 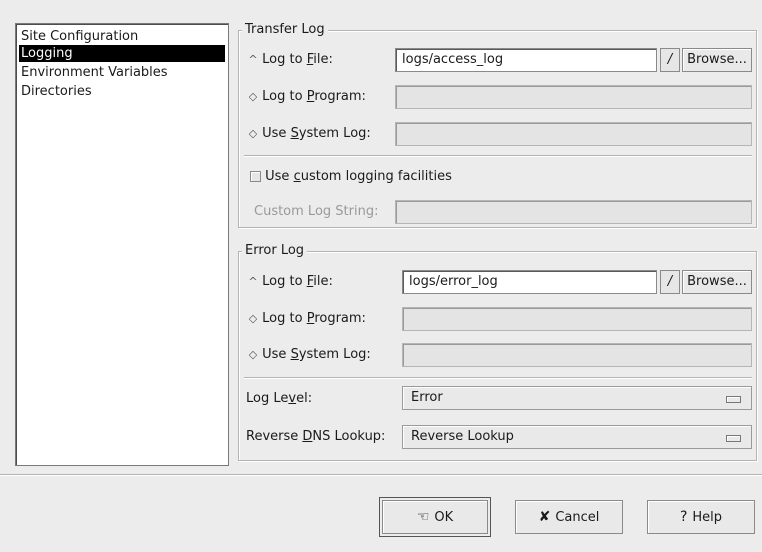 What do you see at coordinates (122, 91) in the screenshot?
I see `sidebar-item-directories: Directories` at bounding box center [122, 91].